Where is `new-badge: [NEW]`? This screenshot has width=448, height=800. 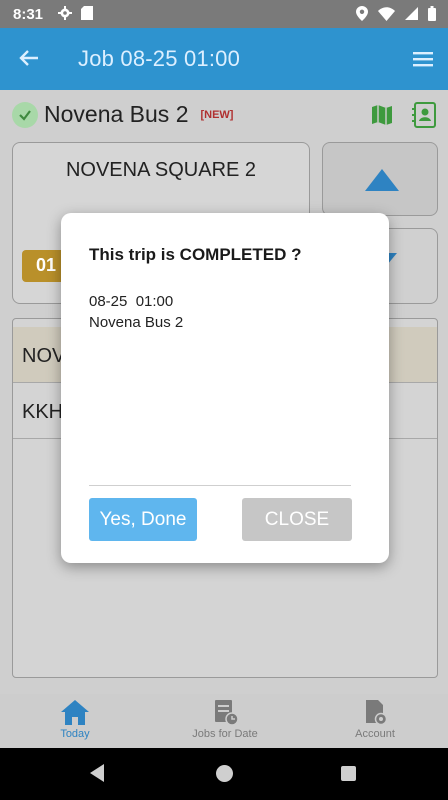 new-badge: [NEW] is located at coordinates (217, 114).